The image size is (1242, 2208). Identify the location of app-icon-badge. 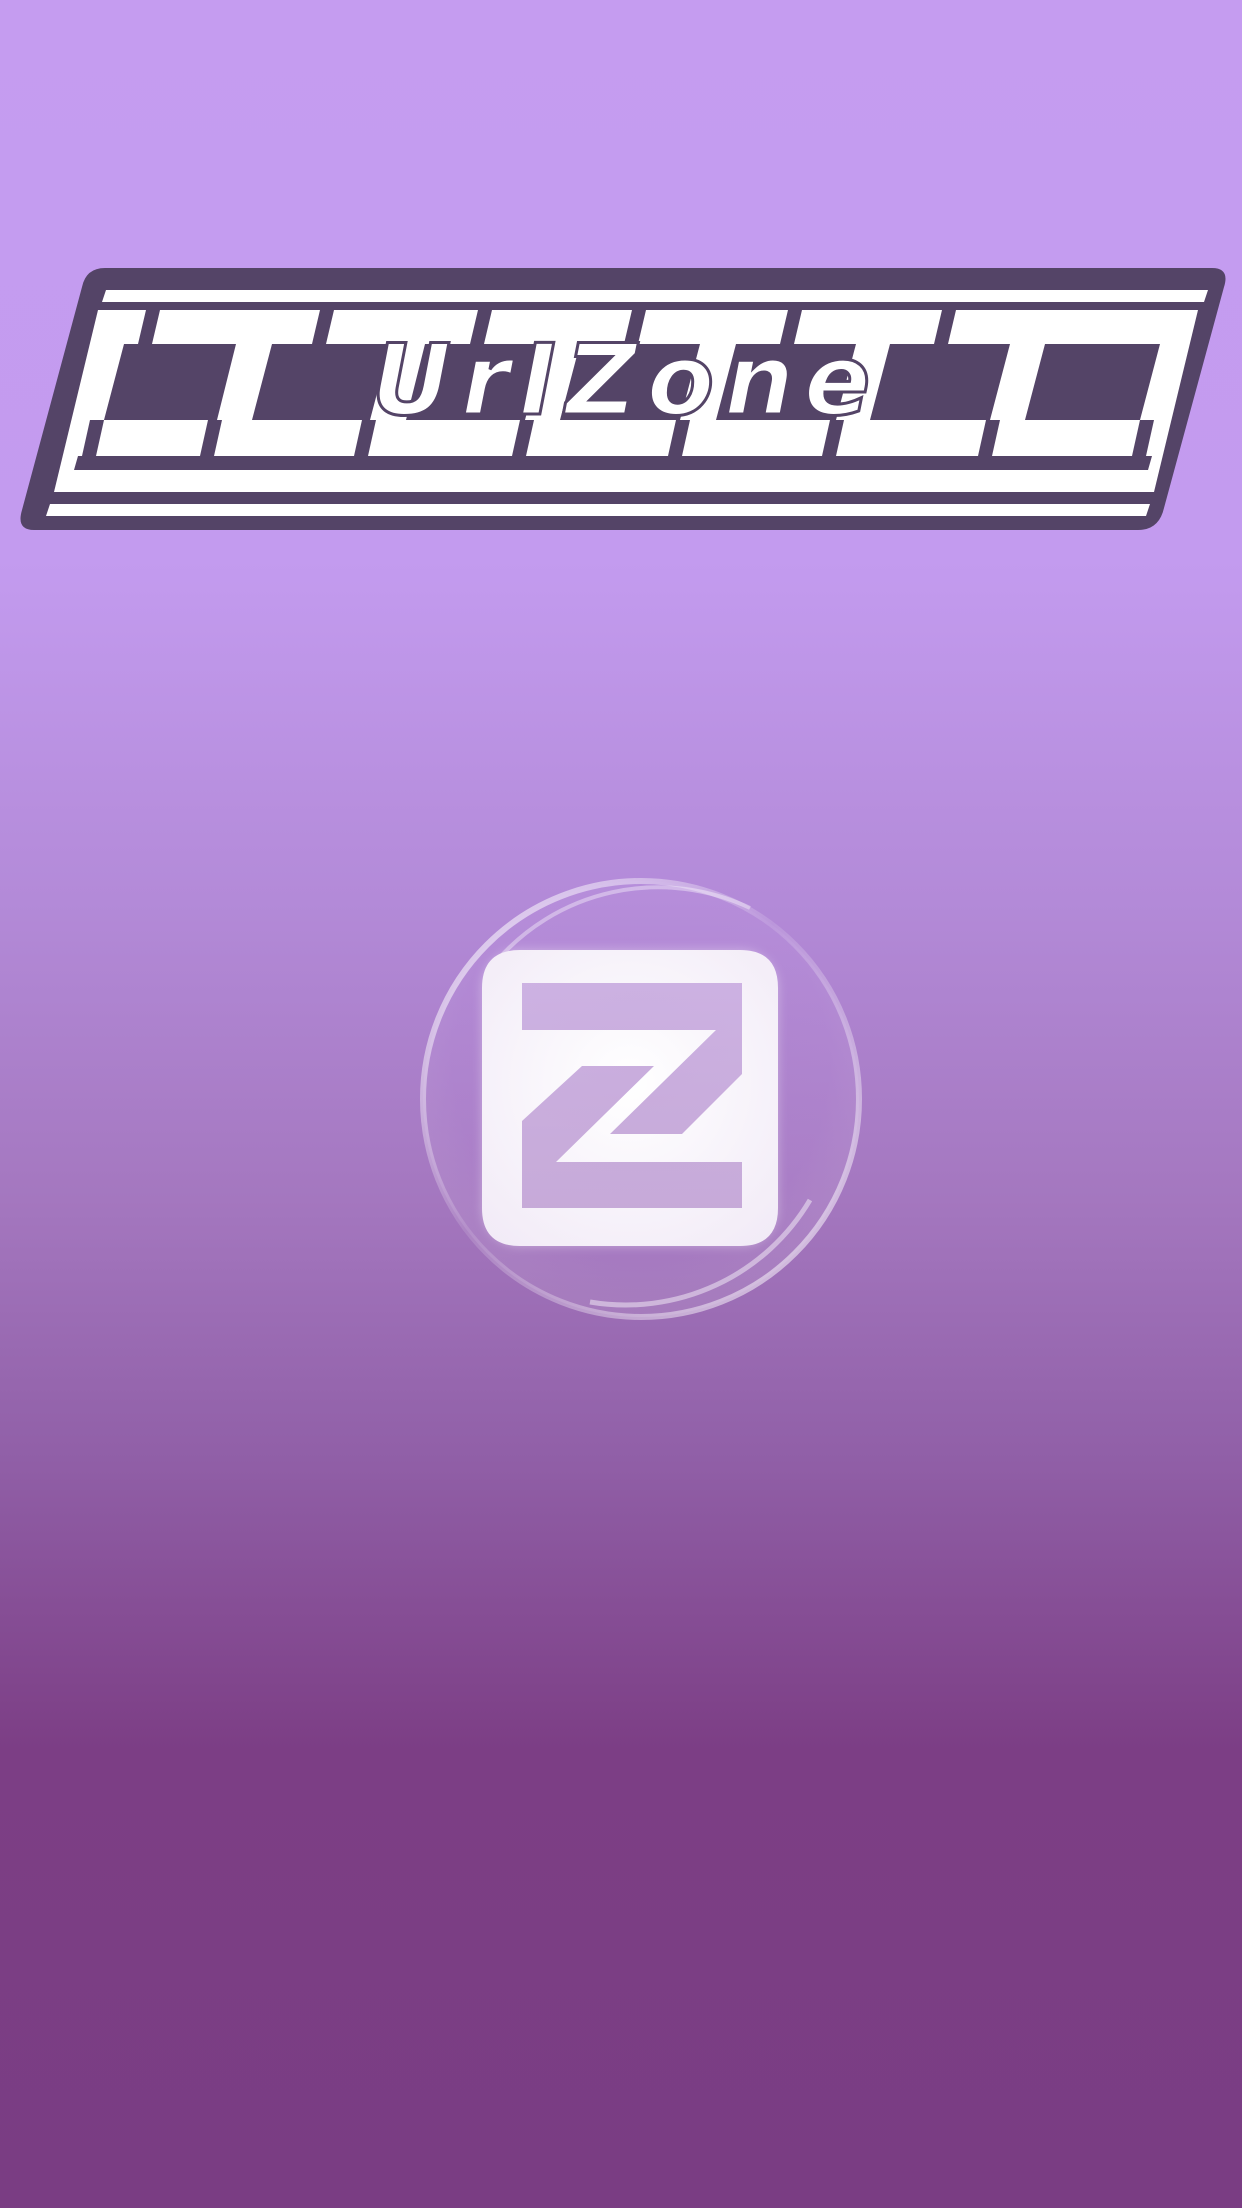
(641, 1099).